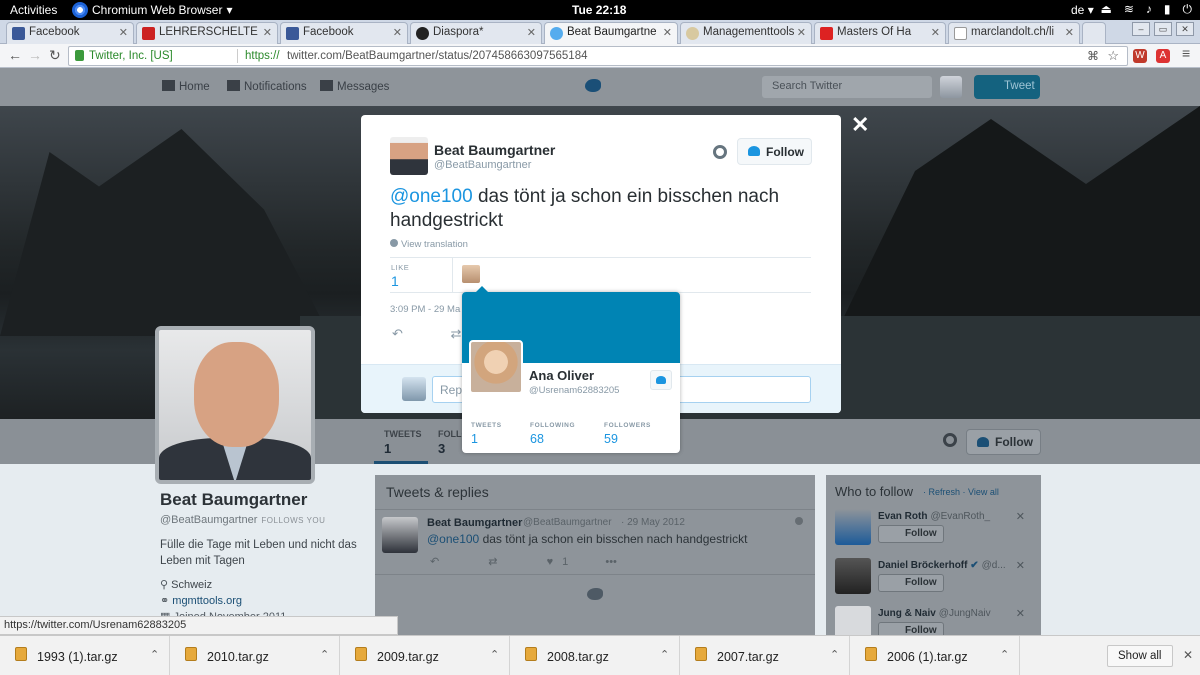  What do you see at coordinates (1007, 87) in the screenshot?
I see `tweet-button: Tweet` at bounding box center [1007, 87].